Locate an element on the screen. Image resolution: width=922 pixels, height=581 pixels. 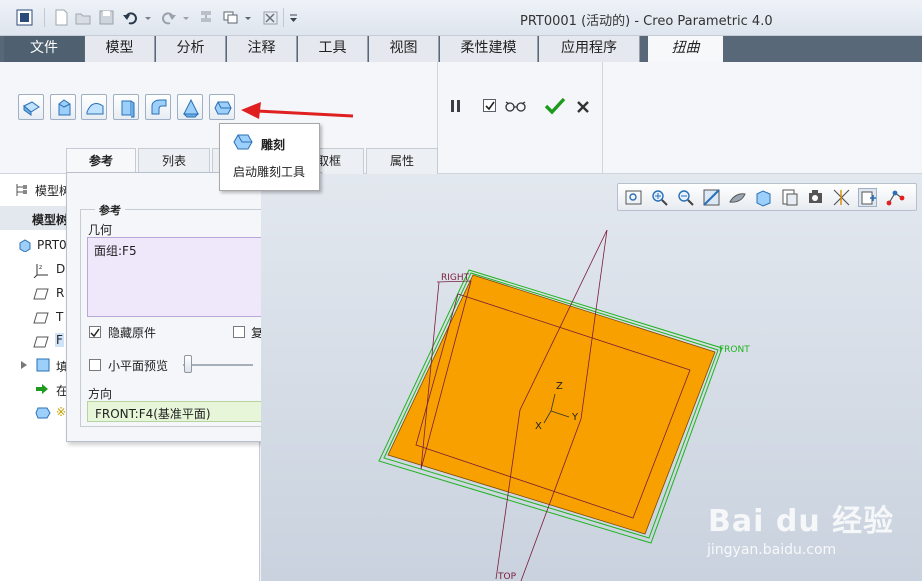
tab-applications: 应用程序 is located at coordinates (589, 49).